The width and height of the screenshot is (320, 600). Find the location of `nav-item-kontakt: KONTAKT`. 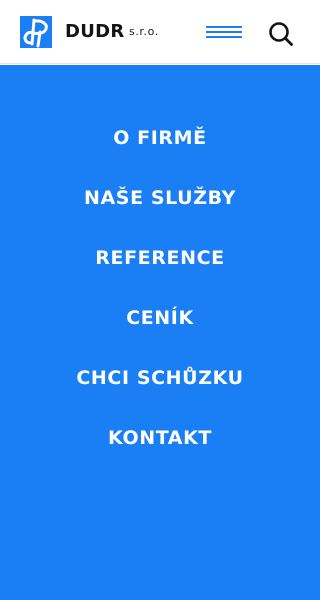

nav-item-kontakt: KONTAKT is located at coordinates (160, 450).